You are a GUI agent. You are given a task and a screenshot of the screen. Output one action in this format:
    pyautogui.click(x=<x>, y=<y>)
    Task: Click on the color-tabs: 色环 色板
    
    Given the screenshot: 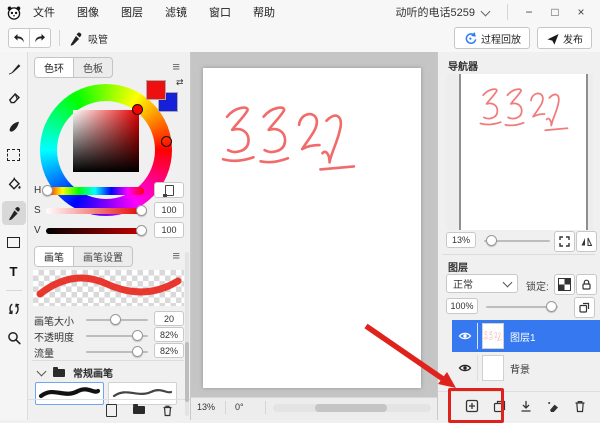 What is the action you would take?
    pyautogui.click(x=73, y=67)
    